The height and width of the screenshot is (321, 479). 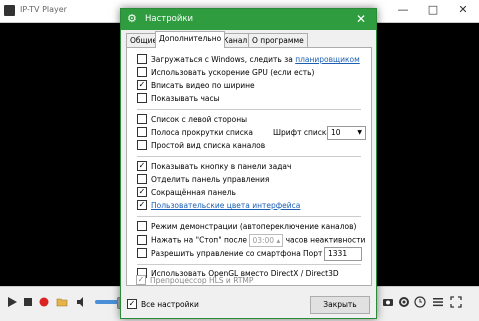 What do you see at coordinates (9, 10) in the screenshot?
I see `app-icon` at bounding box center [9, 10].